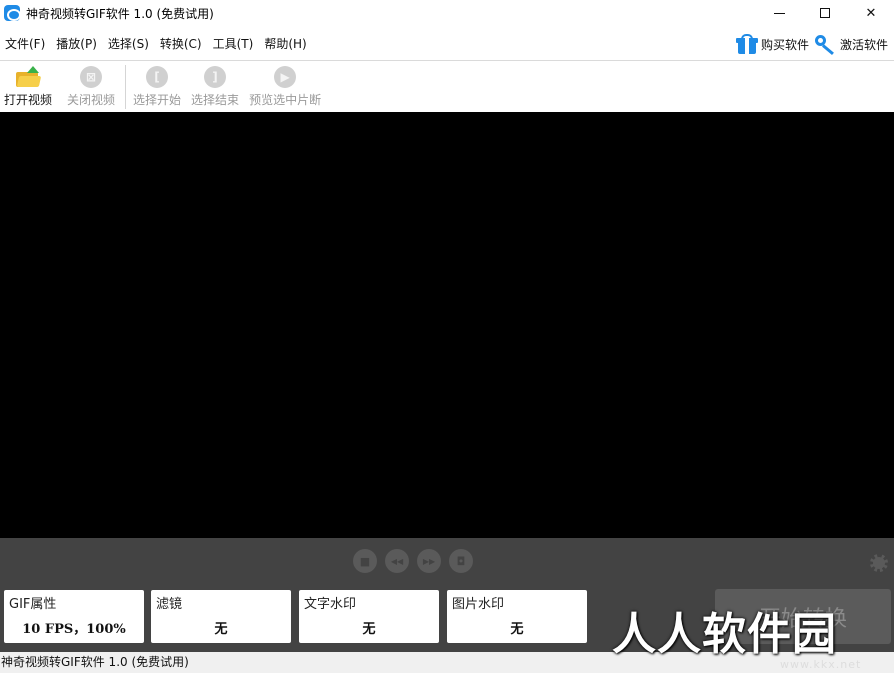 This screenshot has width=894, height=673. Describe the element at coordinates (879, 563) in the screenshot. I see `settings-gear-icon` at that location.